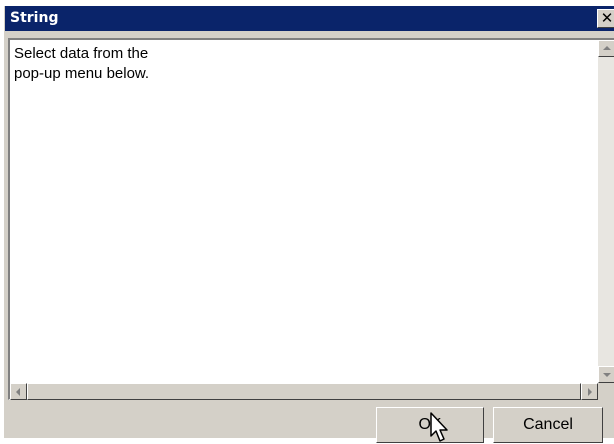 The height and width of the screenshot is (444, 614). Describe the element at coordinates (439, 427) in the screenshot. I see `mouse-pointer-icon` at that location.